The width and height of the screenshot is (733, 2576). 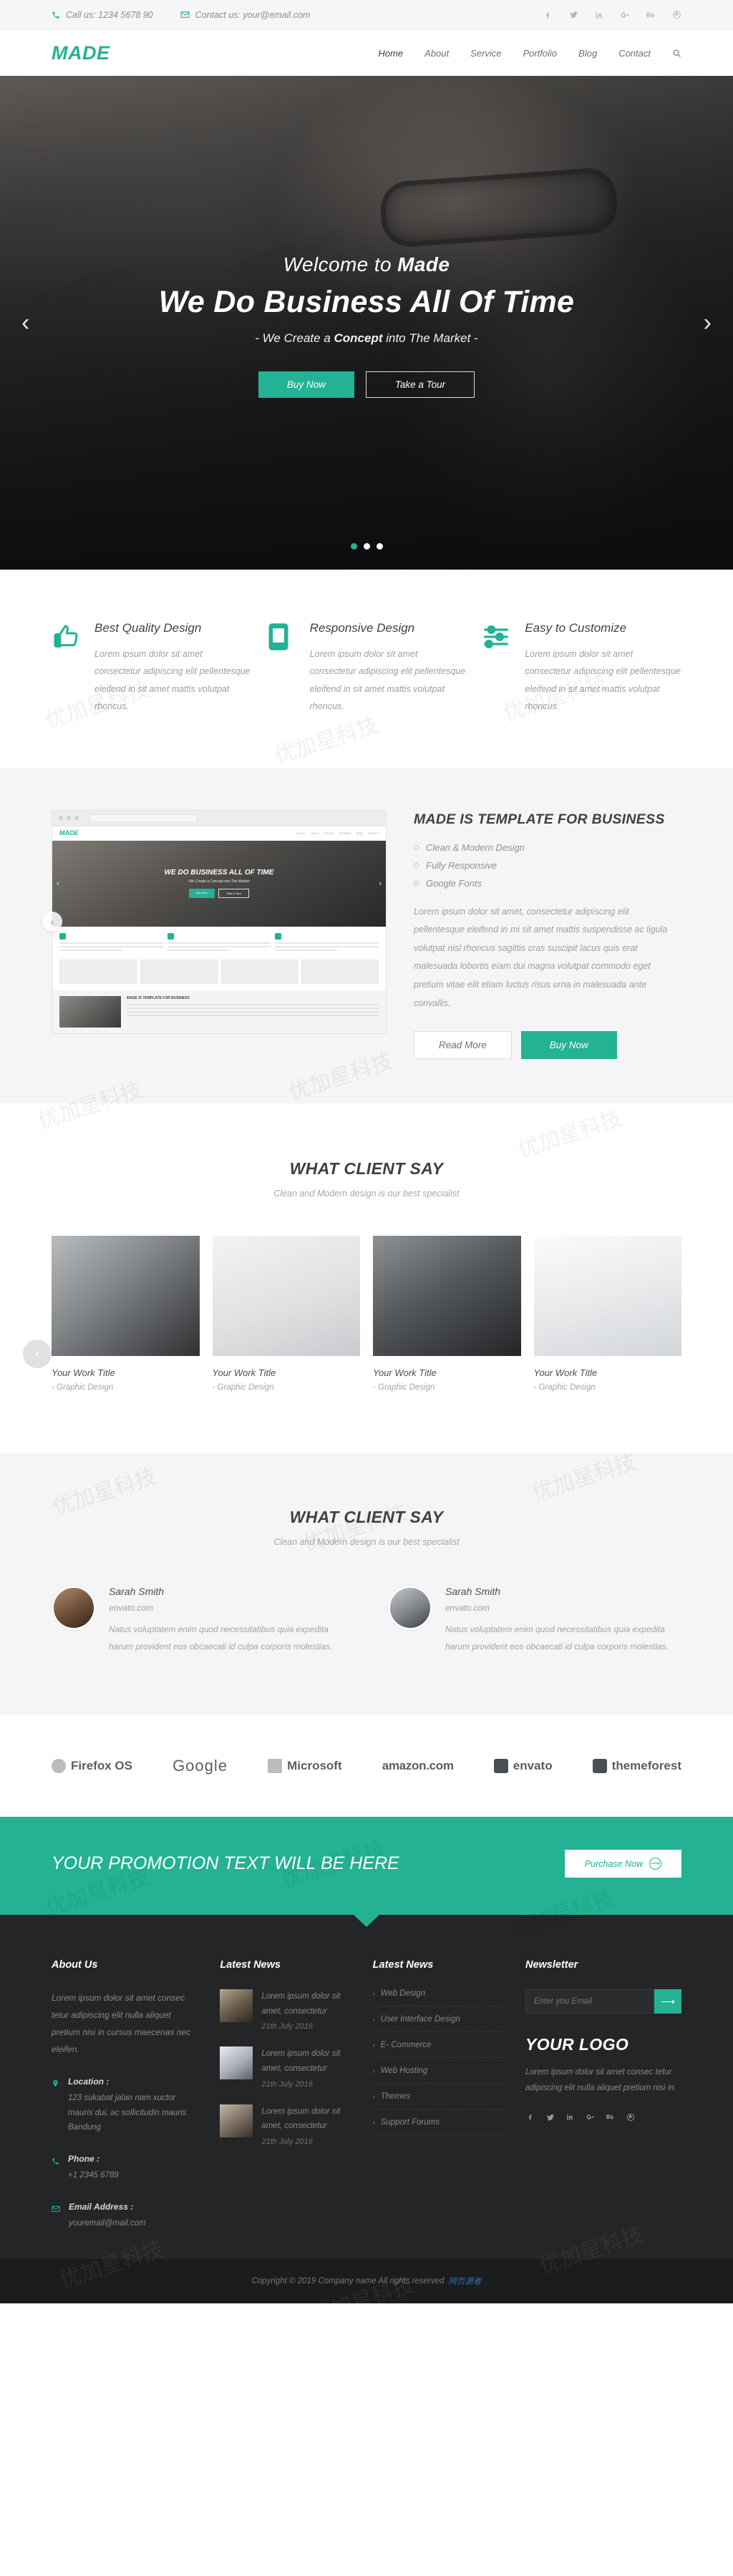 I want to click on search-icon, so click(x=676, y=53).